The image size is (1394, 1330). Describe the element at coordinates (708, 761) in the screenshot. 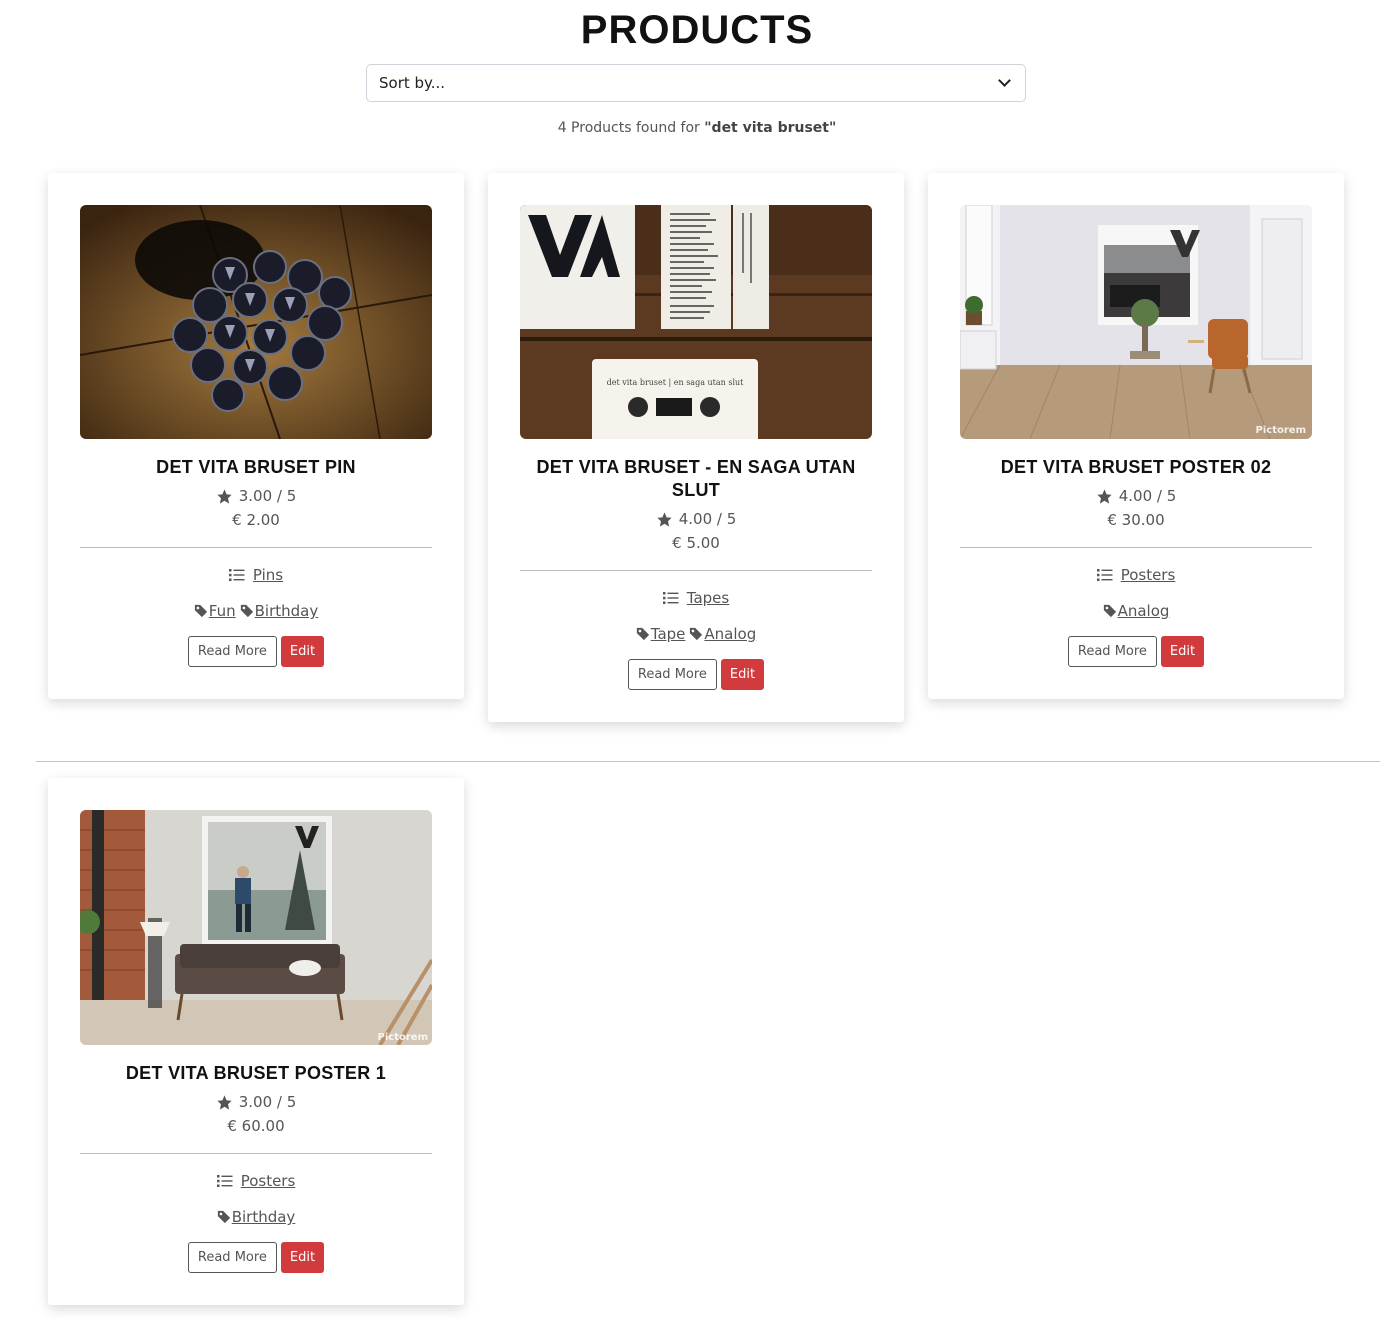

I see `row-divider` at that location.